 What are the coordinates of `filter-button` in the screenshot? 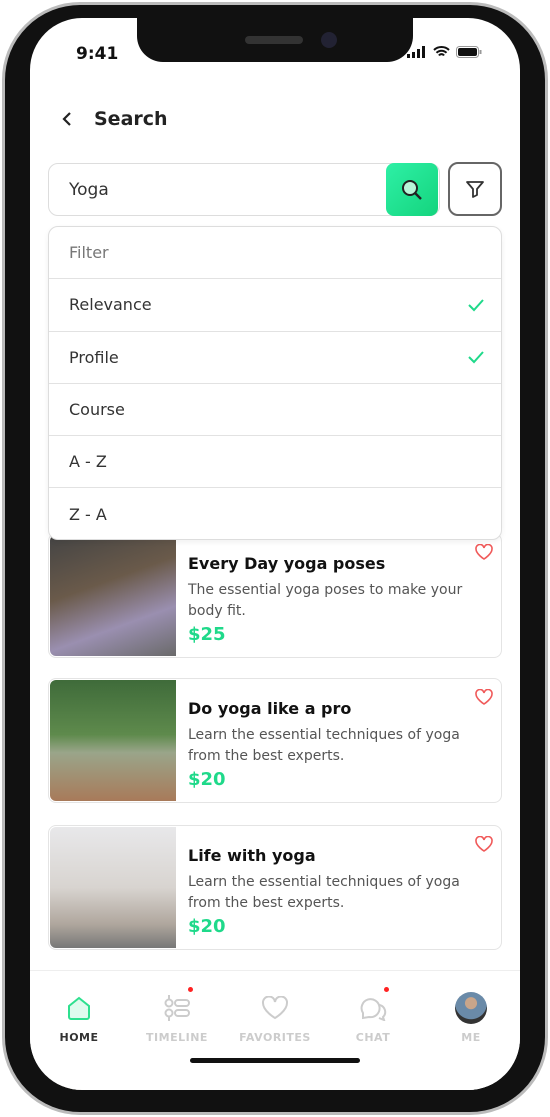 It's located at (475, 189).